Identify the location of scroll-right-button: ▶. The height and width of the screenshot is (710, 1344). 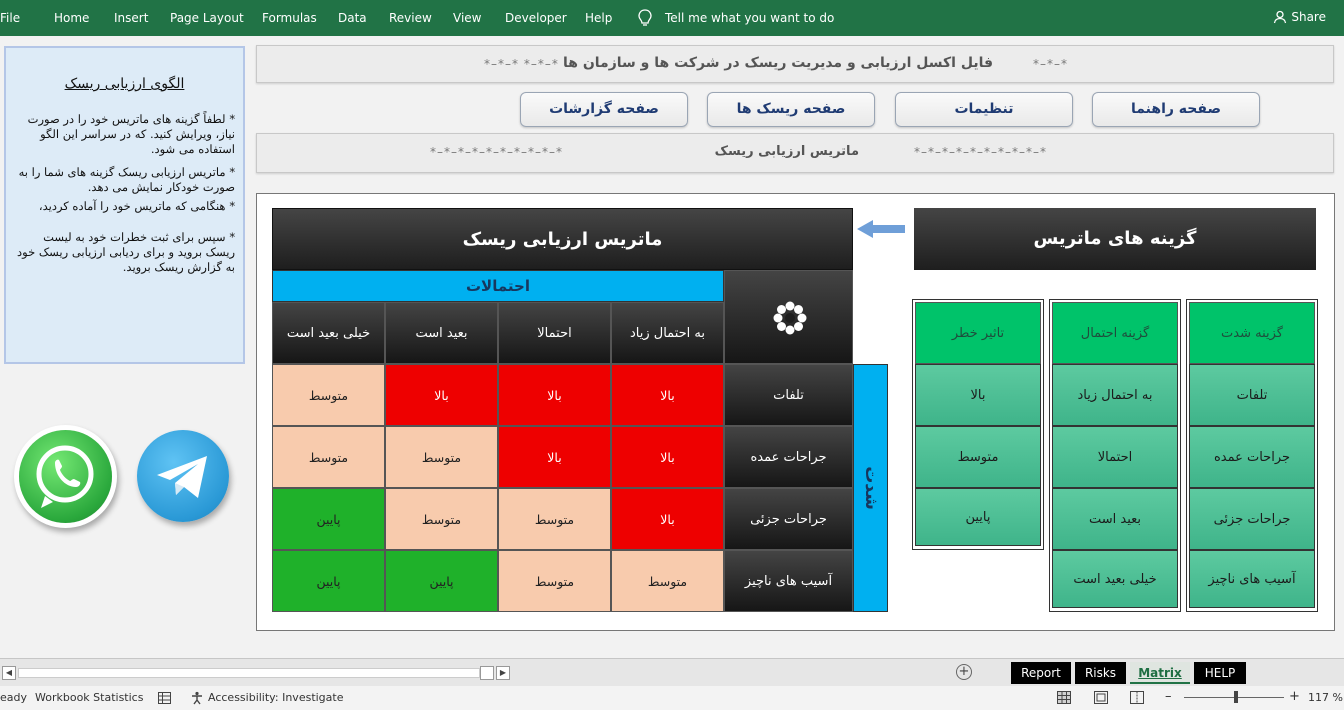
(503, 673).